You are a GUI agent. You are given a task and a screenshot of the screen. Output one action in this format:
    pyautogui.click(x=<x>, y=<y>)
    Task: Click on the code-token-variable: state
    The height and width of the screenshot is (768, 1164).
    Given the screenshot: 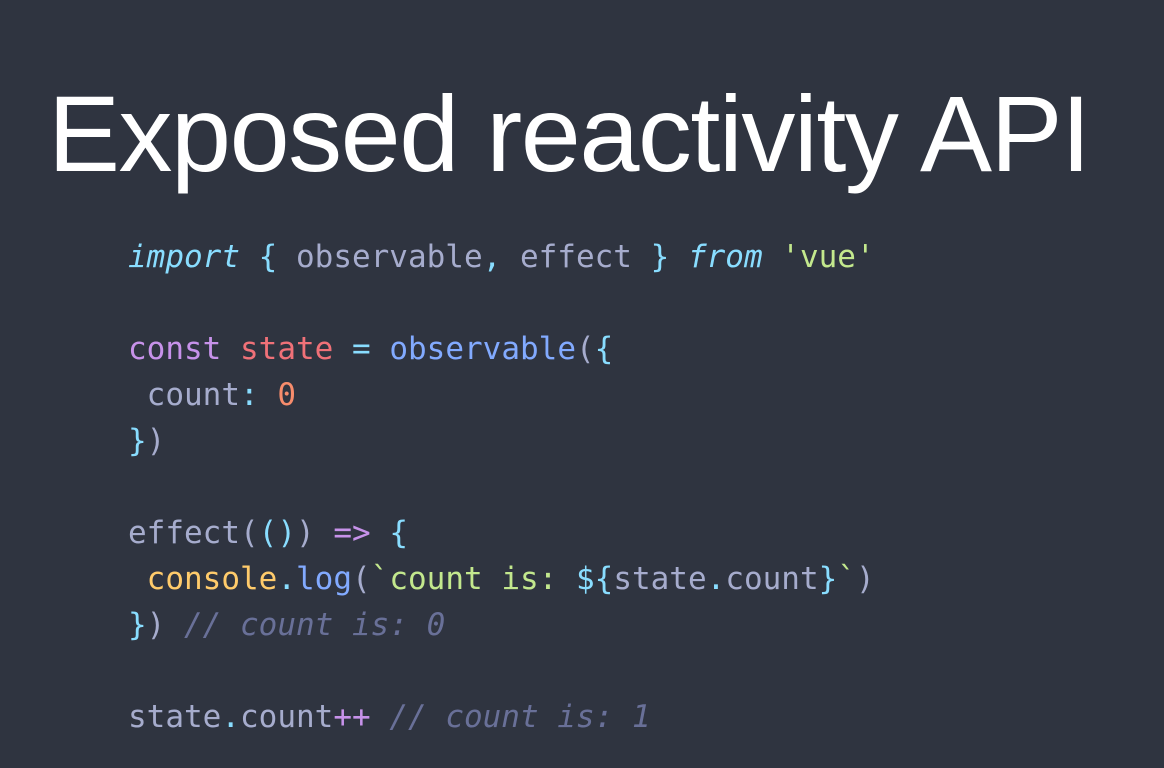 What is the action you would take?
    pyautogui.click(x=287, y=349)
    